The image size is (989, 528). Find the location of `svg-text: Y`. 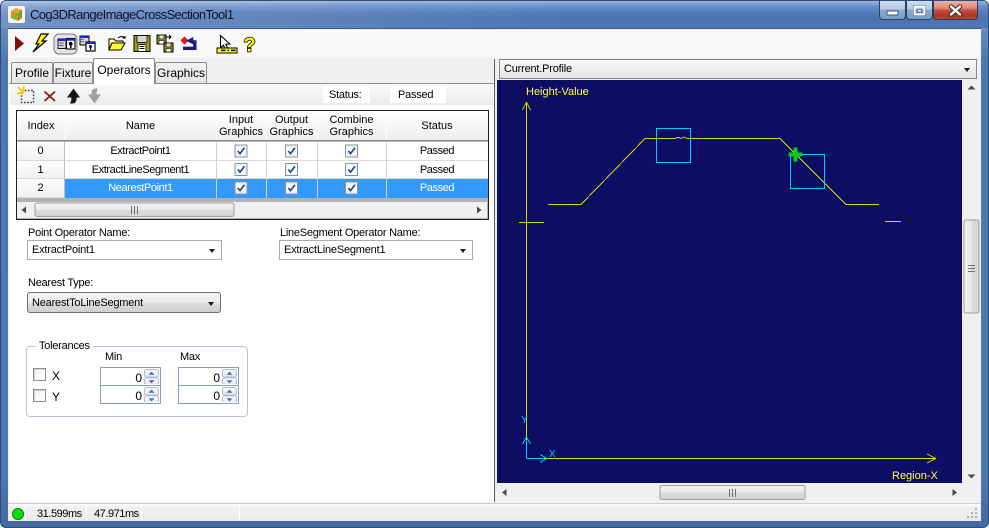

svg-text: Y is located at coordinates (524, 420).